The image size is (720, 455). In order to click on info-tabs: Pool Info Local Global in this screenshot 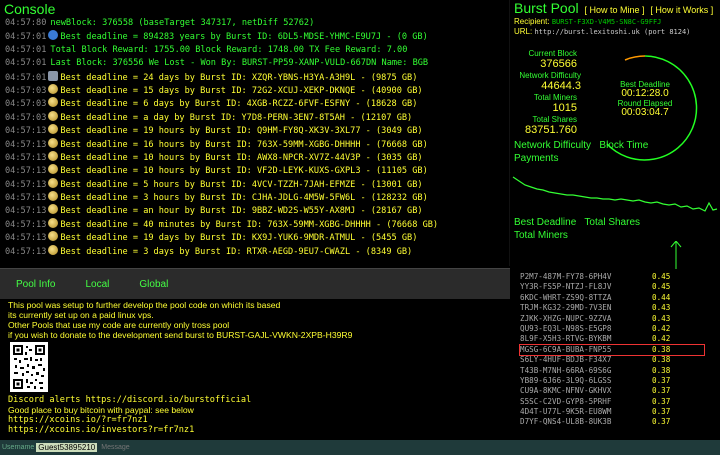, I will do `click(255, 284)`.